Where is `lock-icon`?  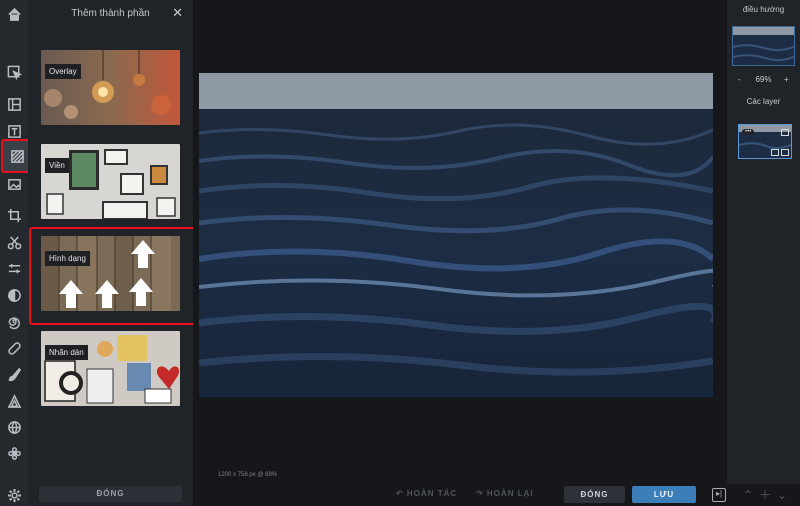 lock-icon is located at coordinates (775, 152).